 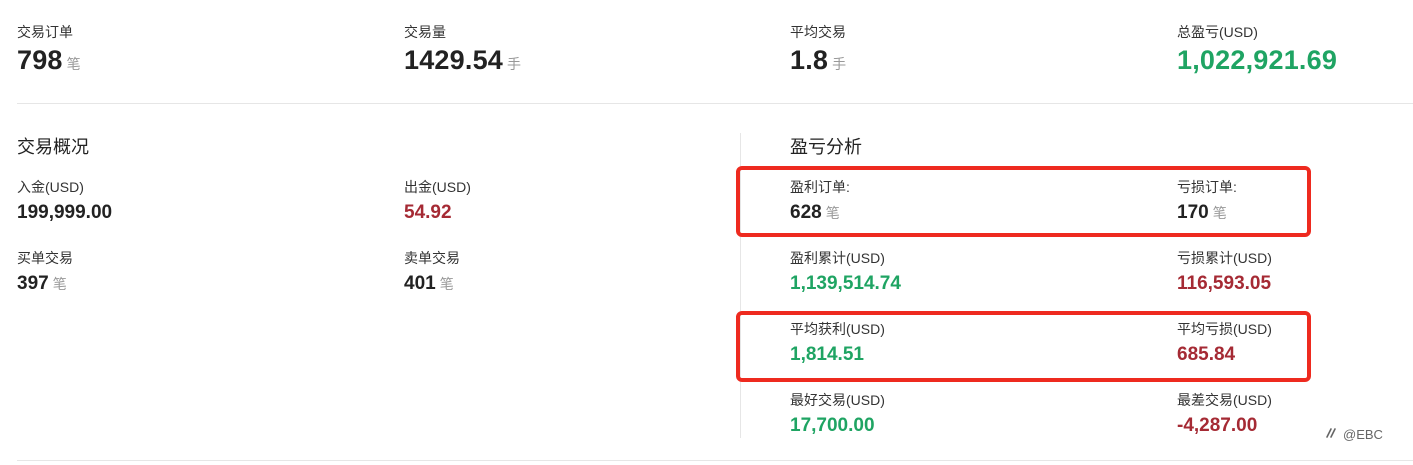 I want to click on best-trade-label: 最好交易(USD), so click(x=837, y=400).